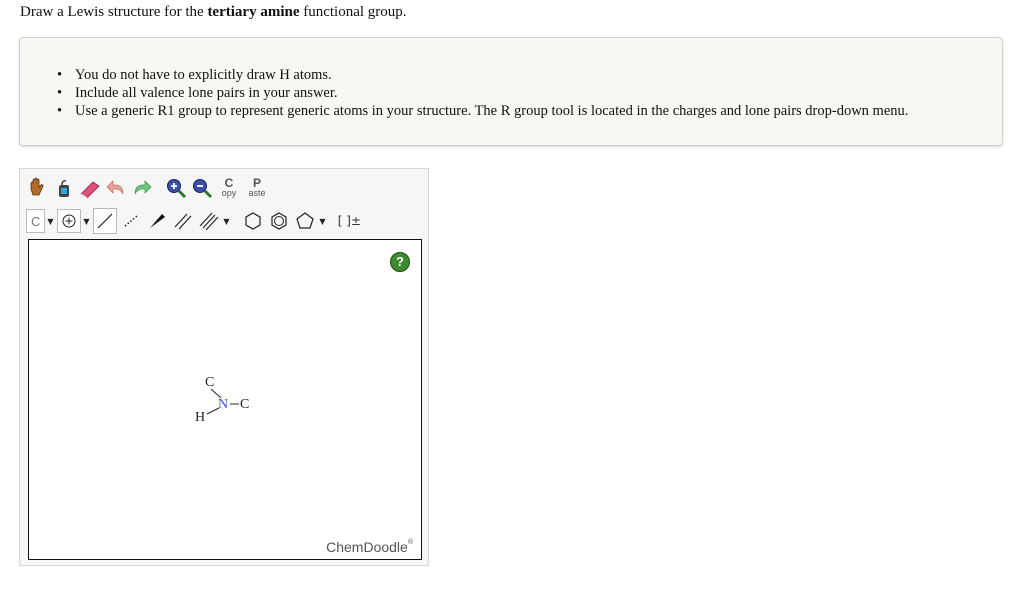 Image resolution: width=1024 pixels, height=593 pixels. I want to click on toolbar-row-1: C opy P aste, so click(148, 188).